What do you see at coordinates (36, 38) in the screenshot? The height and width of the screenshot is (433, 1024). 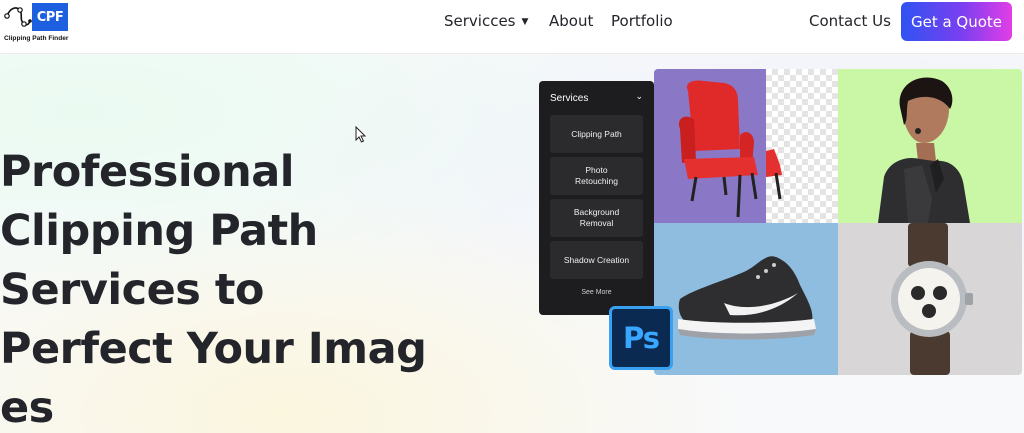 I see `logo-name: Clipping Path Finder` at bounding box center [36, 38].